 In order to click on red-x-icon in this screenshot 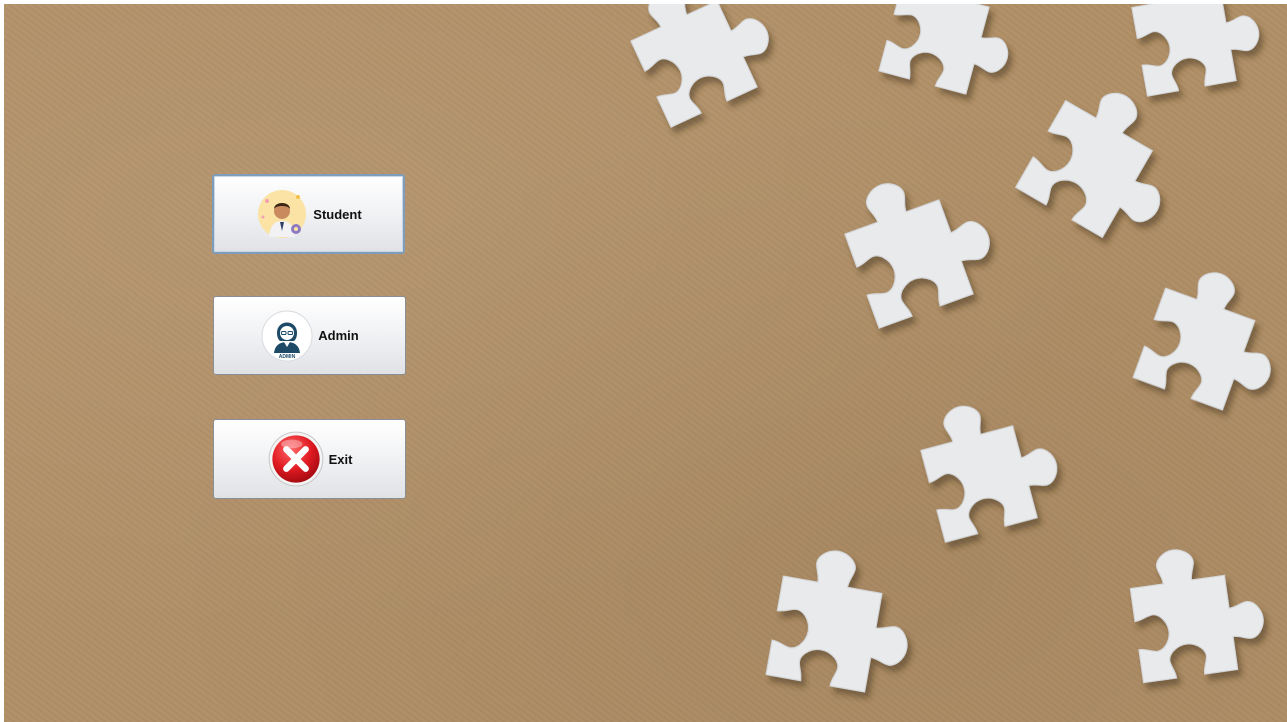, I will do `click(295, 459)`.